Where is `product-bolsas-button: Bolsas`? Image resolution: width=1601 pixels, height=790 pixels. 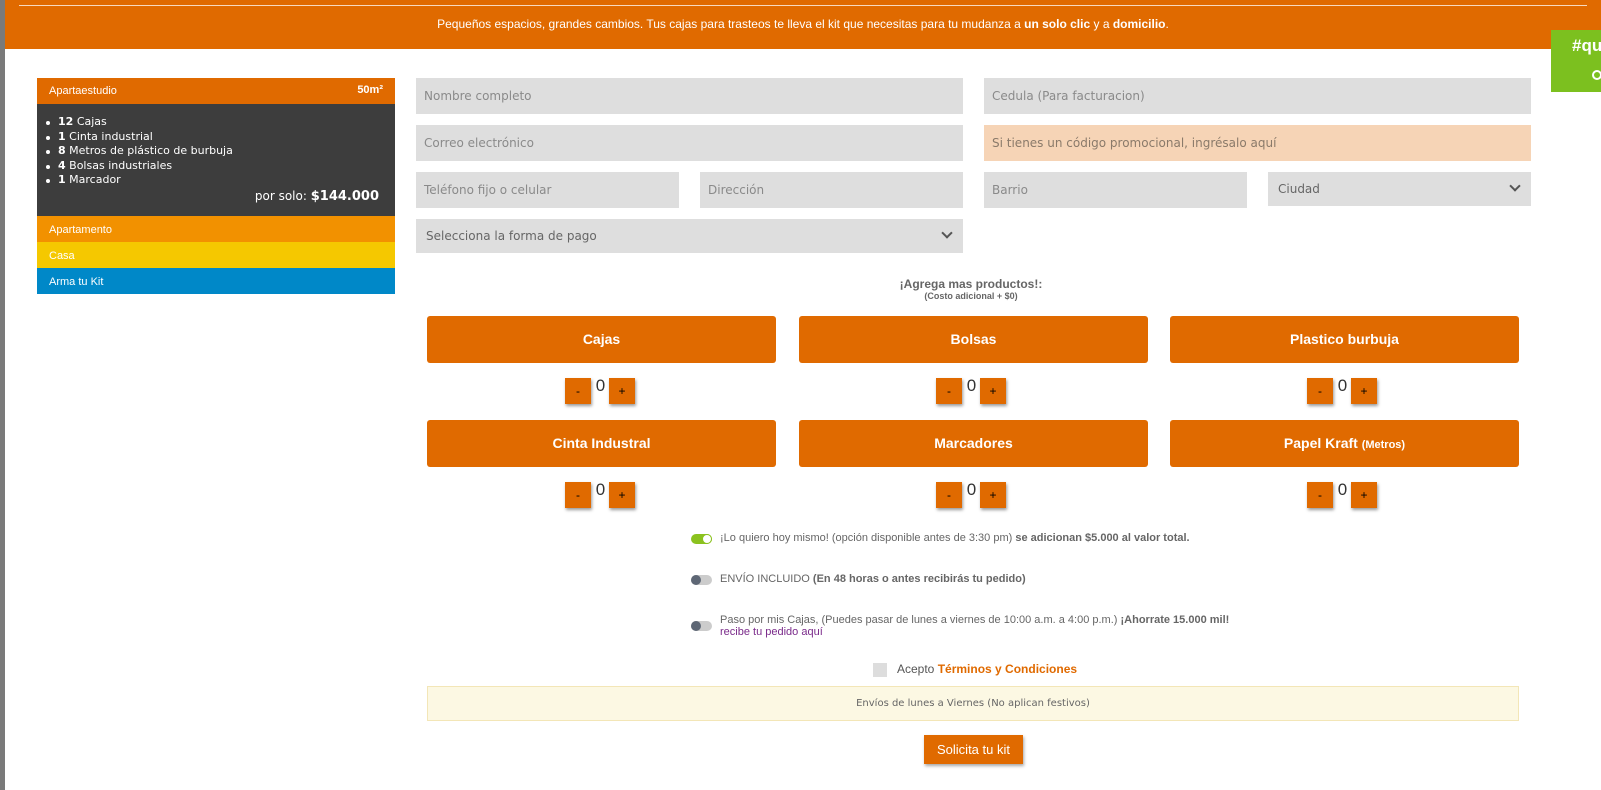
product-bolsas-button: Bolsas is located at coordinates (973, 339).